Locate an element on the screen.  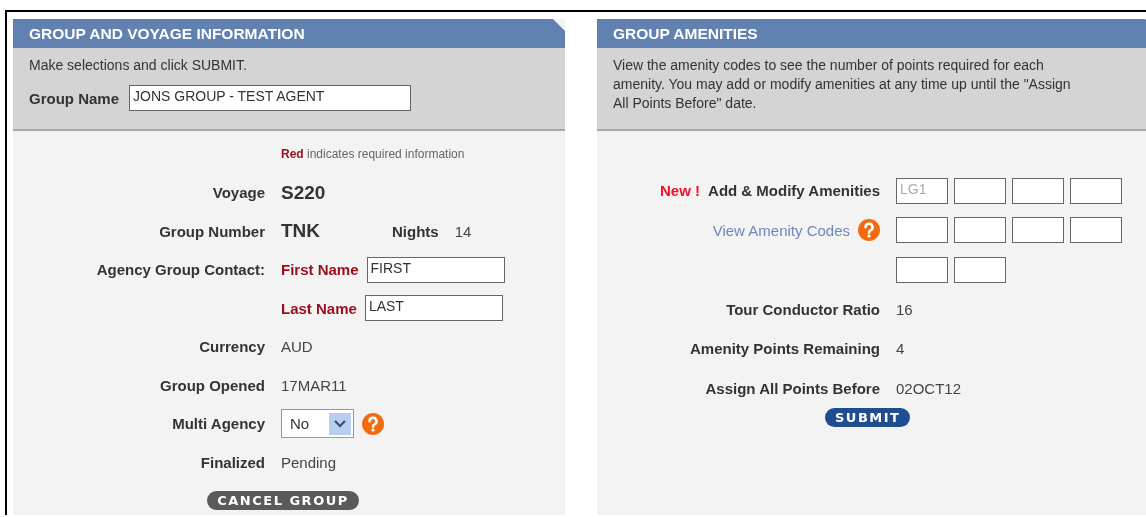
field-value: Pending is located at coordinates (309, 462).